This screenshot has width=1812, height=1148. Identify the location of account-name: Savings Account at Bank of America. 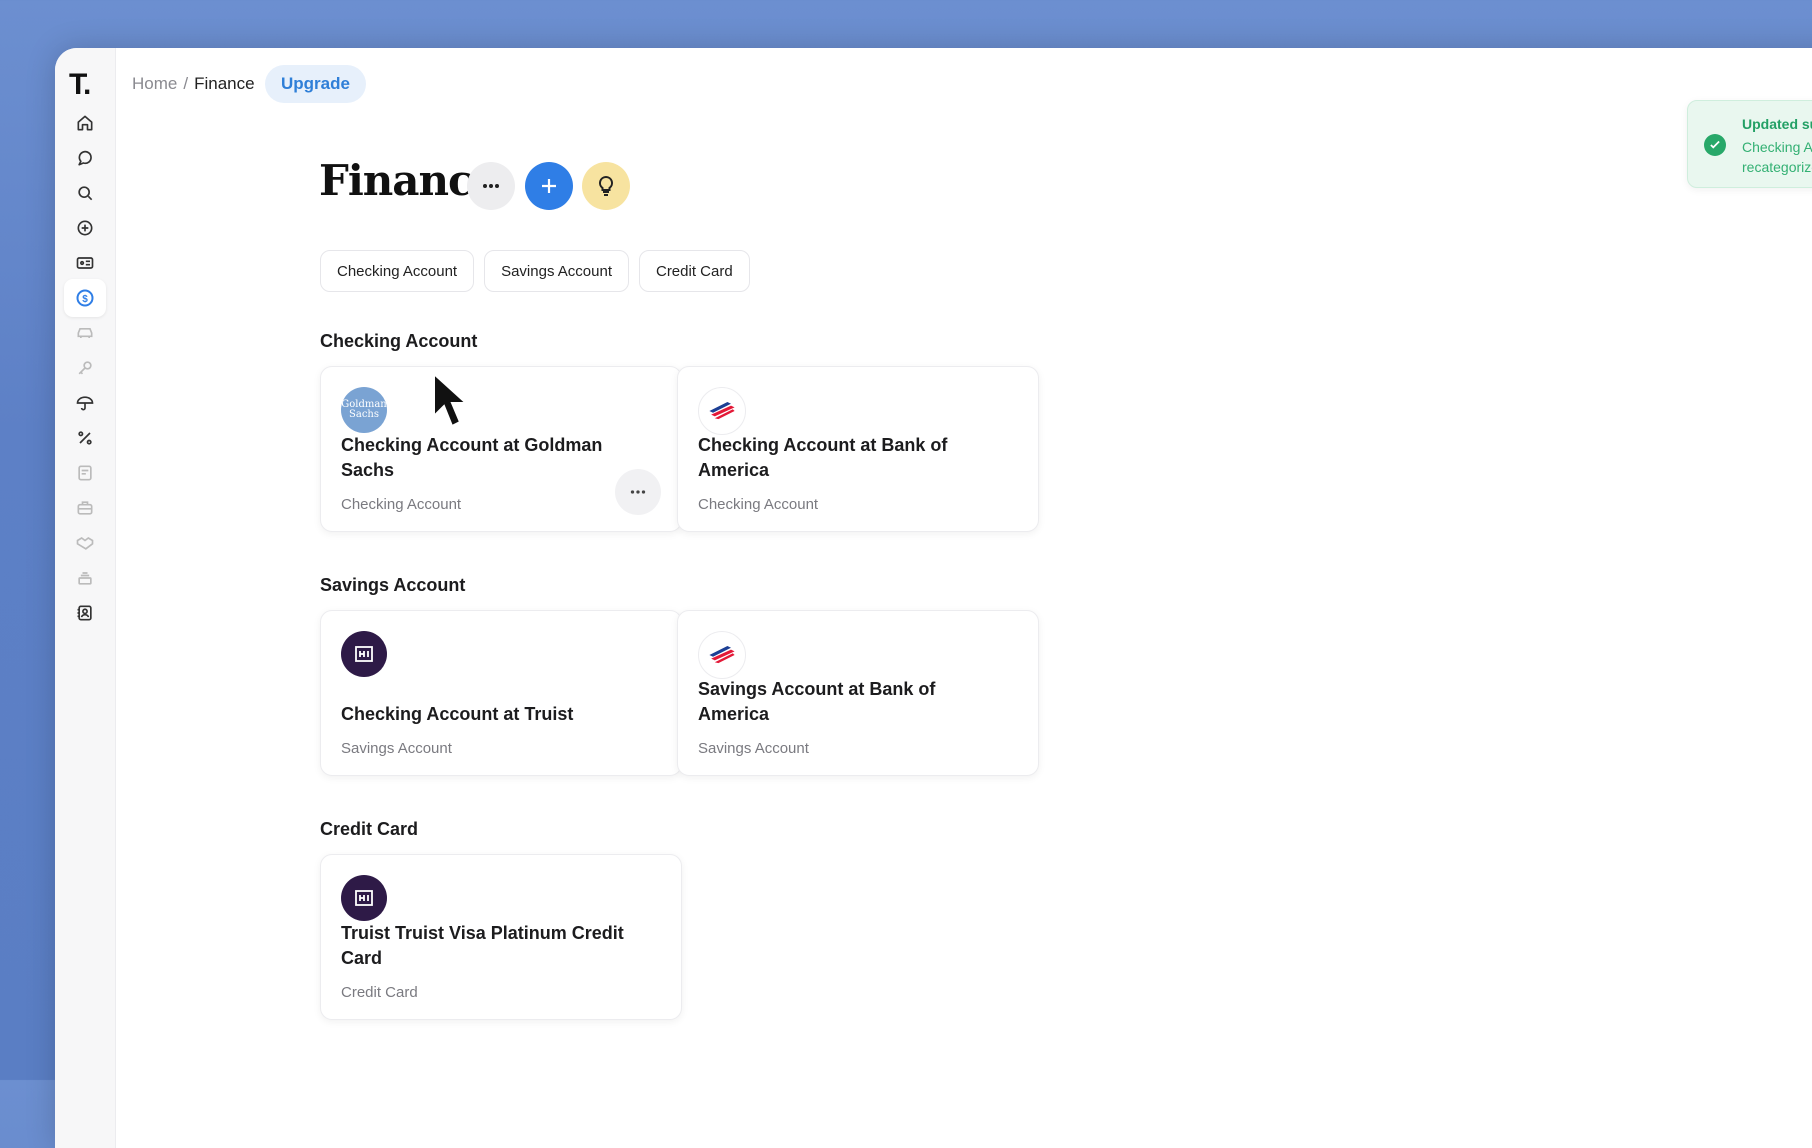
(817, 701).